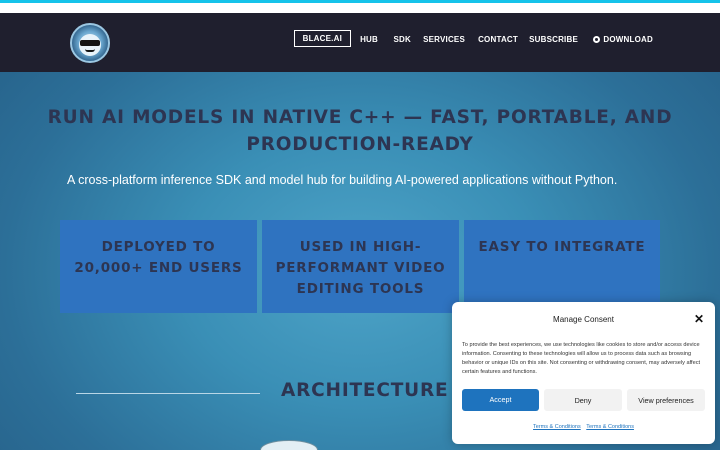  What do you see at coordinates (498, 39) in the screenshot?
I see `nav-item-contact: CONTACT` at bounding box center [498, 39].